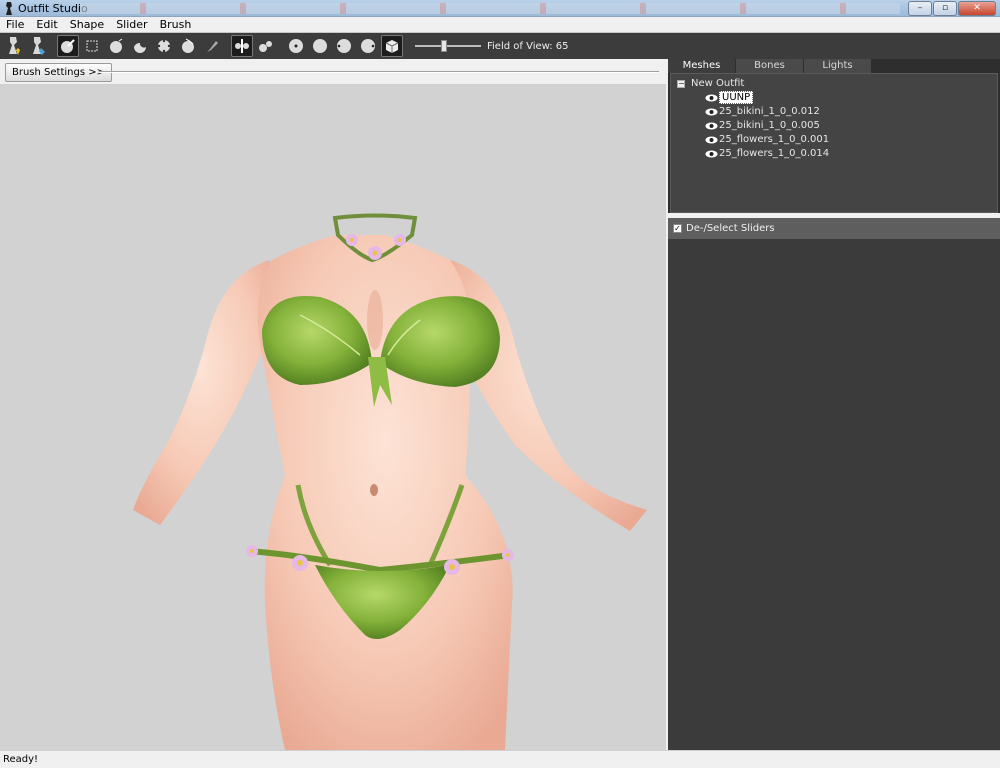 The height and width of the screenshot is (768, 1000). I want to click on tree-item: 25_flowers_1_0_0.001, so click(767, 139).